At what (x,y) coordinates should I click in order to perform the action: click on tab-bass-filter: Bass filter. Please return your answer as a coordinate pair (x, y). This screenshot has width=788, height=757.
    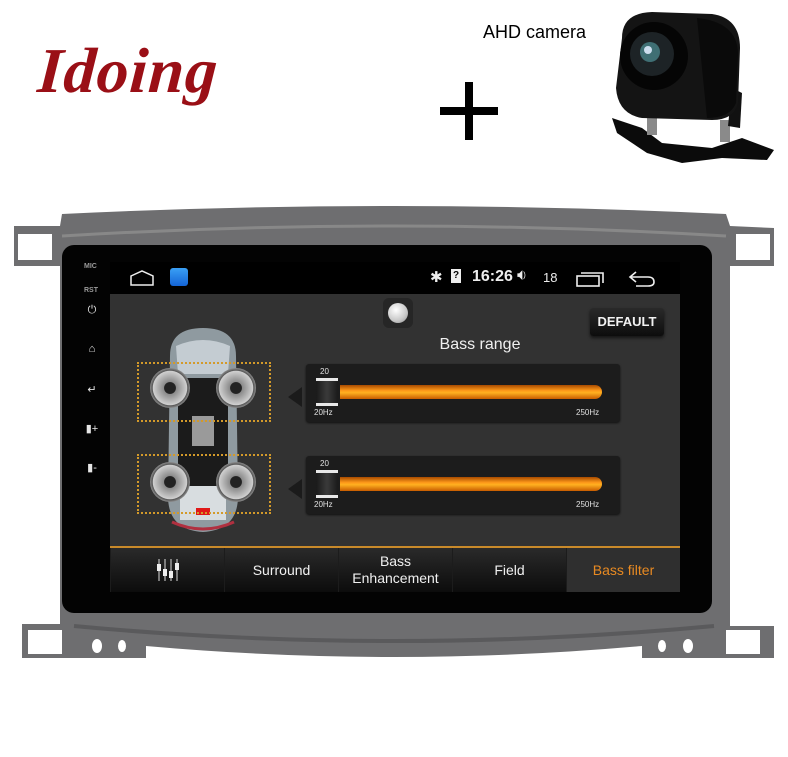
    Looking at the image, I should click on (623, 570).